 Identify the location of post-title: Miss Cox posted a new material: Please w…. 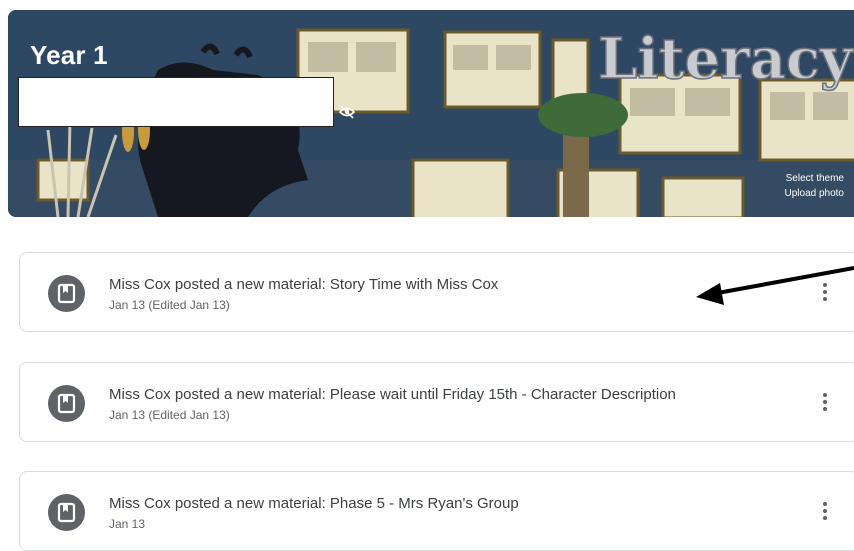
(392, 394).